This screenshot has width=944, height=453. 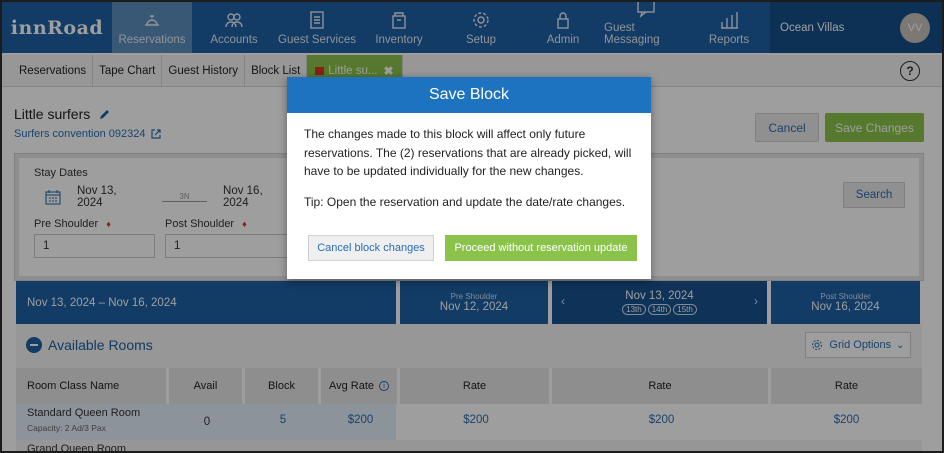 What do you see at coordinates (469, 95) in the screenshot?
I see `dialog-title: Save Block` at bounding box center [469, 95].